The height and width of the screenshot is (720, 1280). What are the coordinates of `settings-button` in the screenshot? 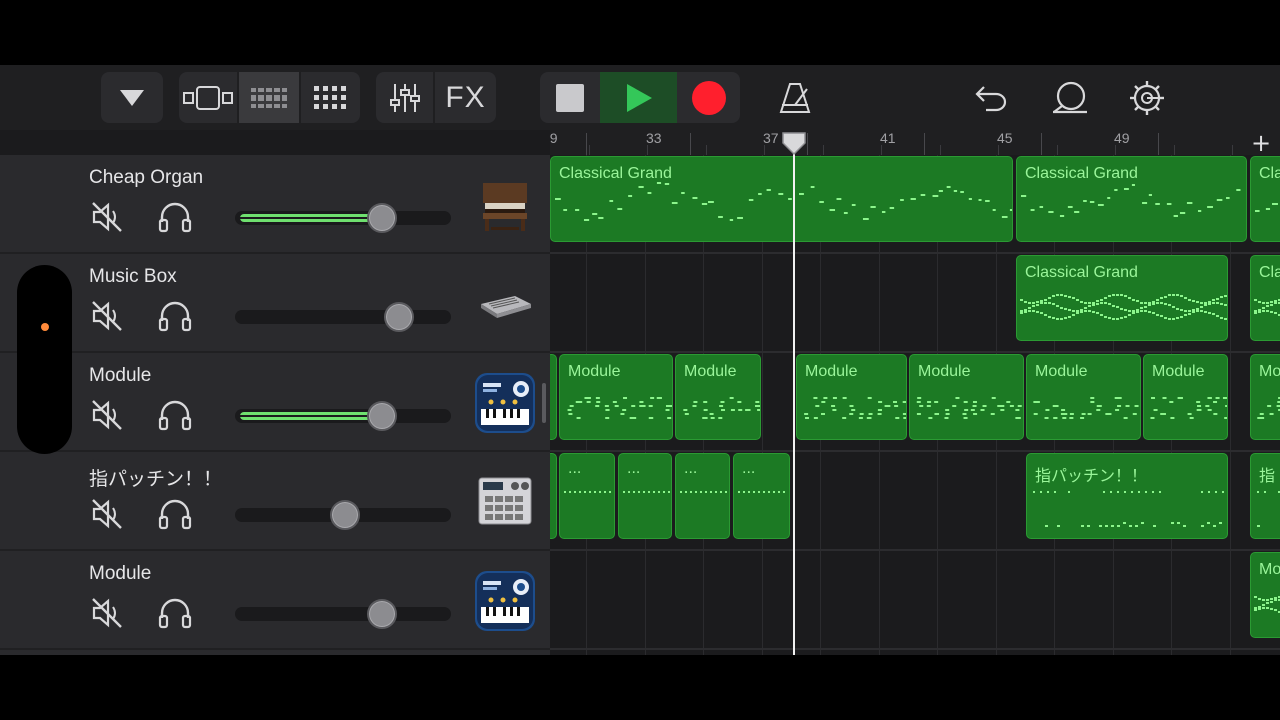 It's located at (1147, 97).